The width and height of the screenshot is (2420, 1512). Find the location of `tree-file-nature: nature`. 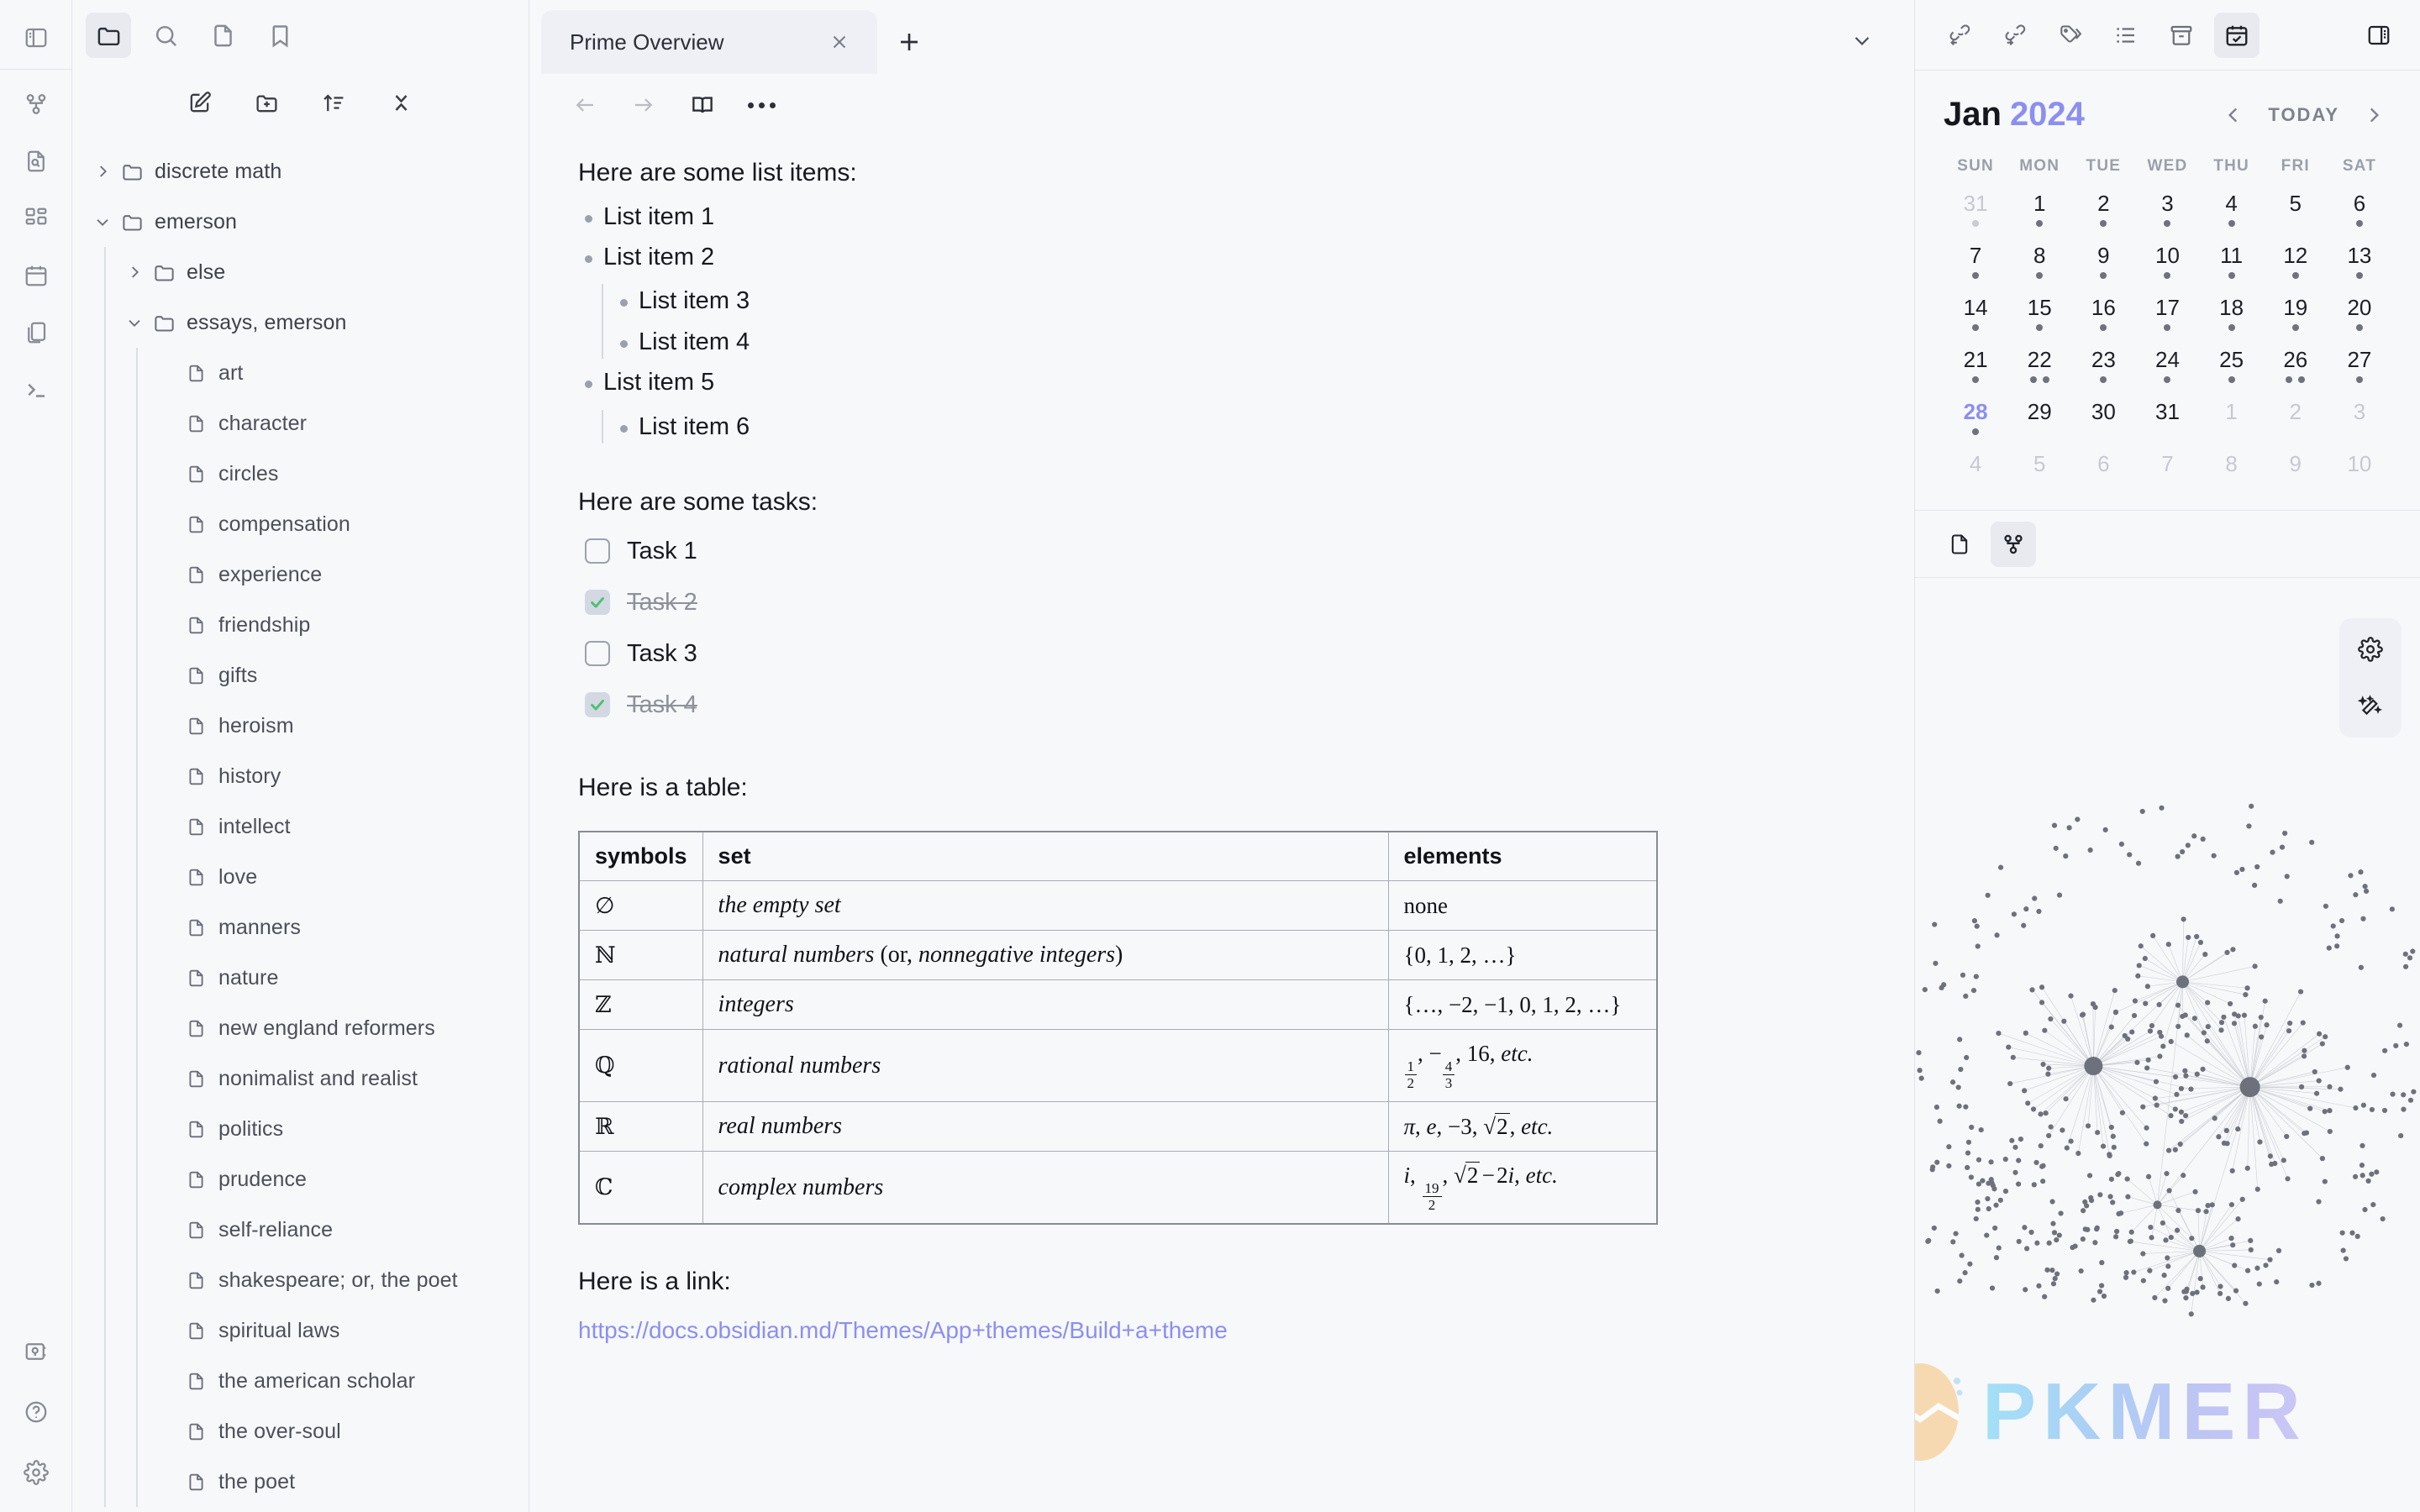

tree-file-nature: nature is located at coordinates (300, 978).